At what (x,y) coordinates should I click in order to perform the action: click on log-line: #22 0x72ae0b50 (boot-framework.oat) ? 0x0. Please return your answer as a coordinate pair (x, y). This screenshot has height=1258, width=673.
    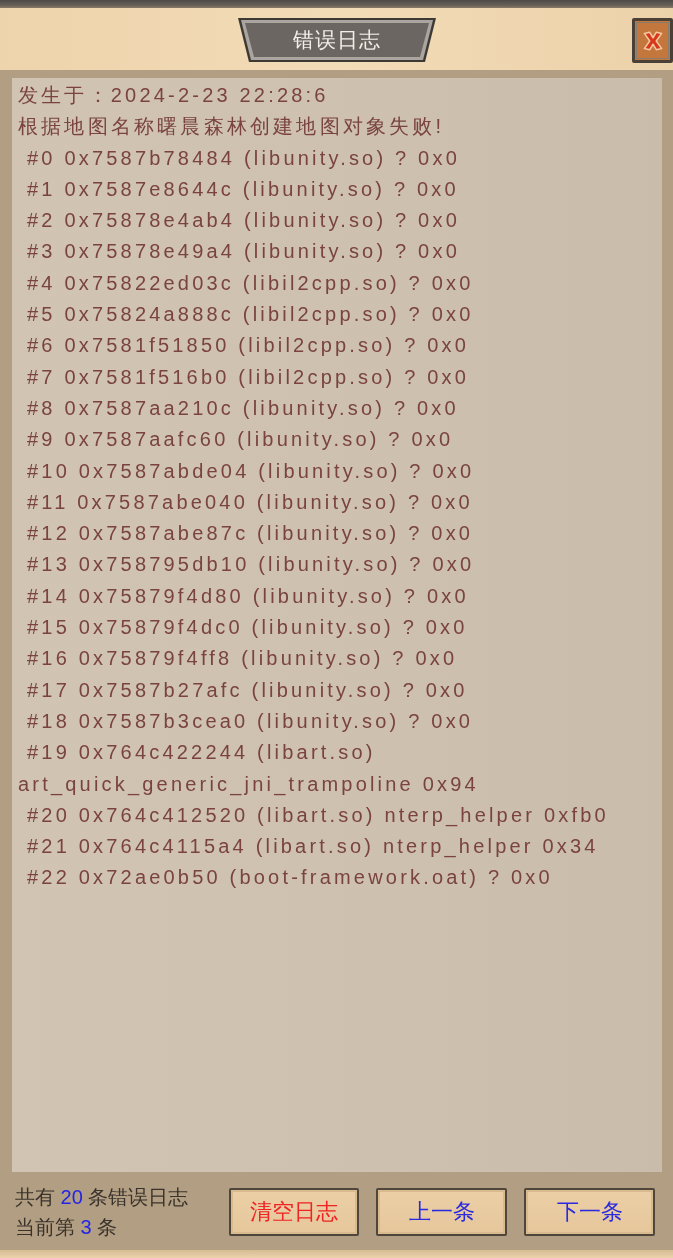
    Looking at the image, I should click on (290, 878).